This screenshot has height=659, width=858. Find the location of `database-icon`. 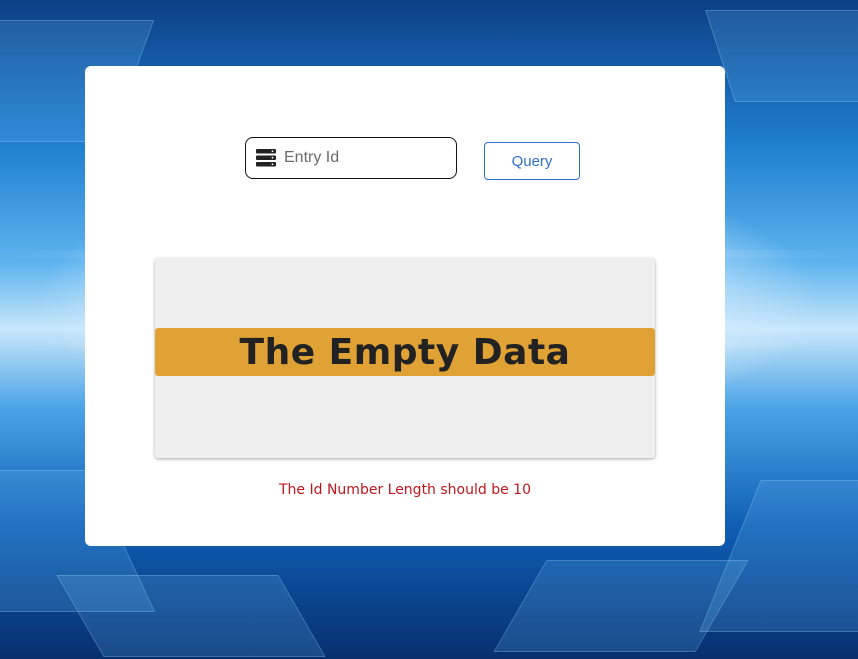

database-icon is located at coordinates (266, 158).